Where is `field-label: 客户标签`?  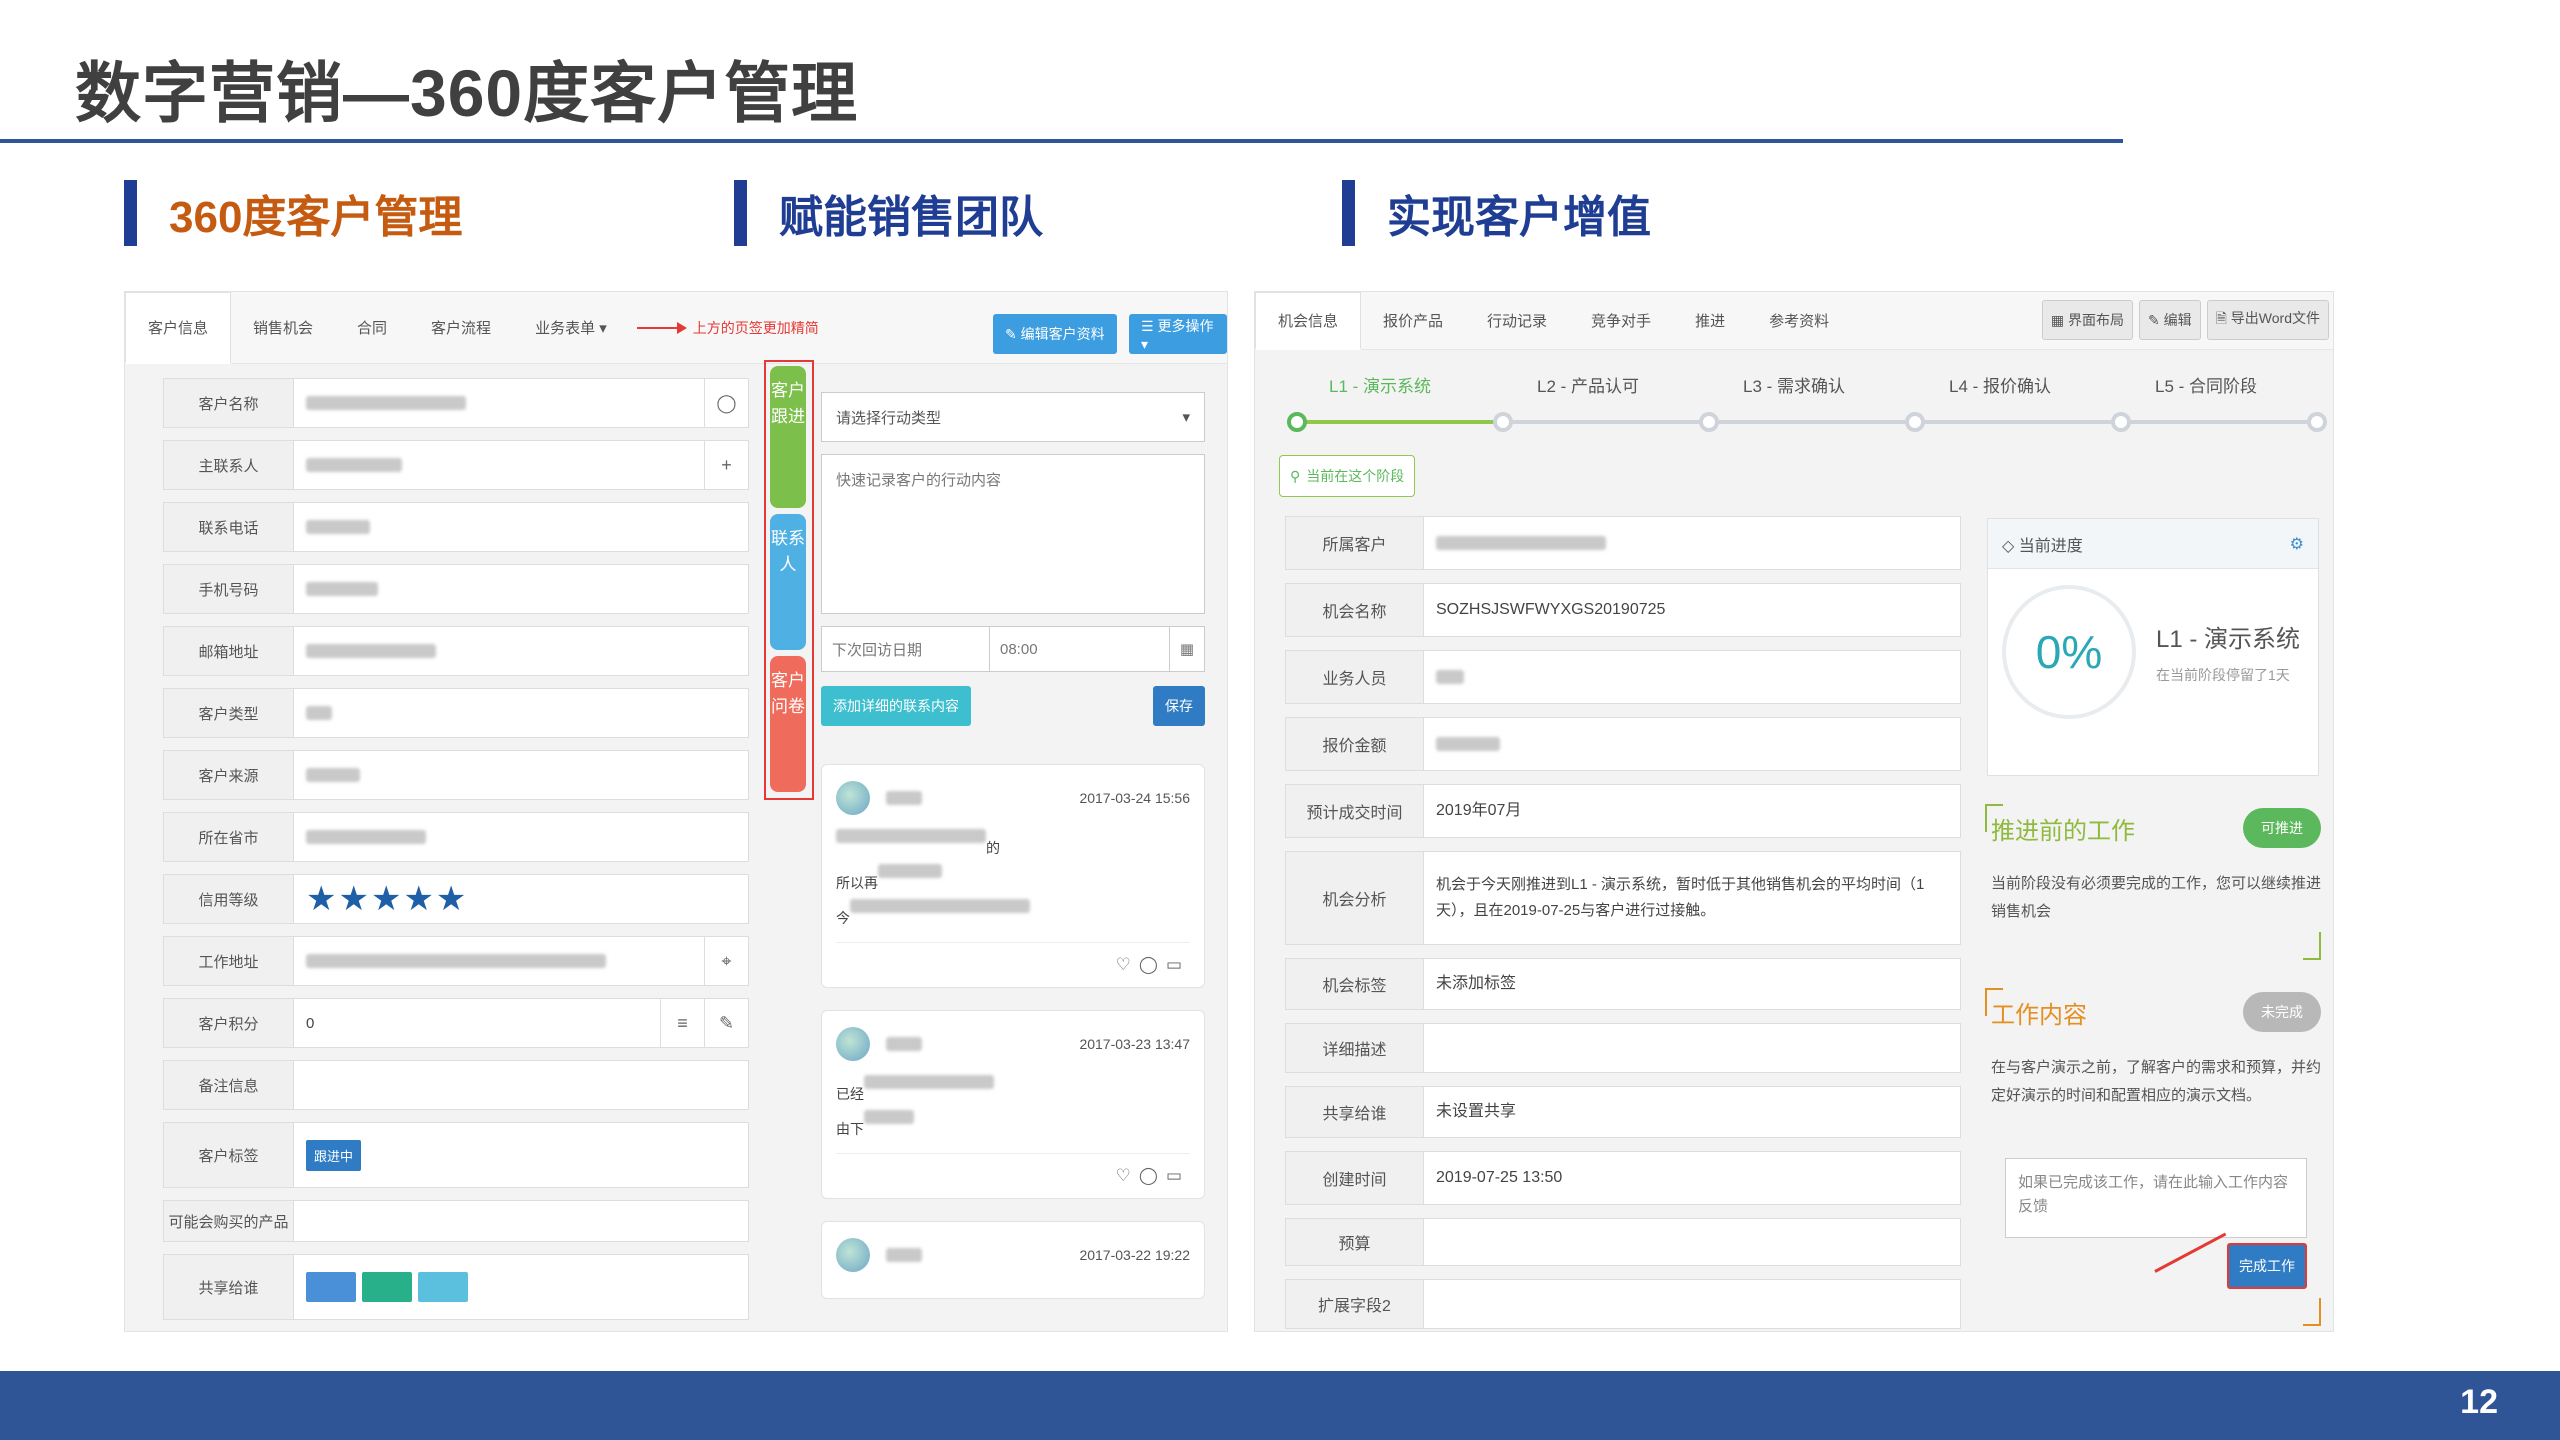
field-label: 客户标签 is located at coordinates (229, 1155).